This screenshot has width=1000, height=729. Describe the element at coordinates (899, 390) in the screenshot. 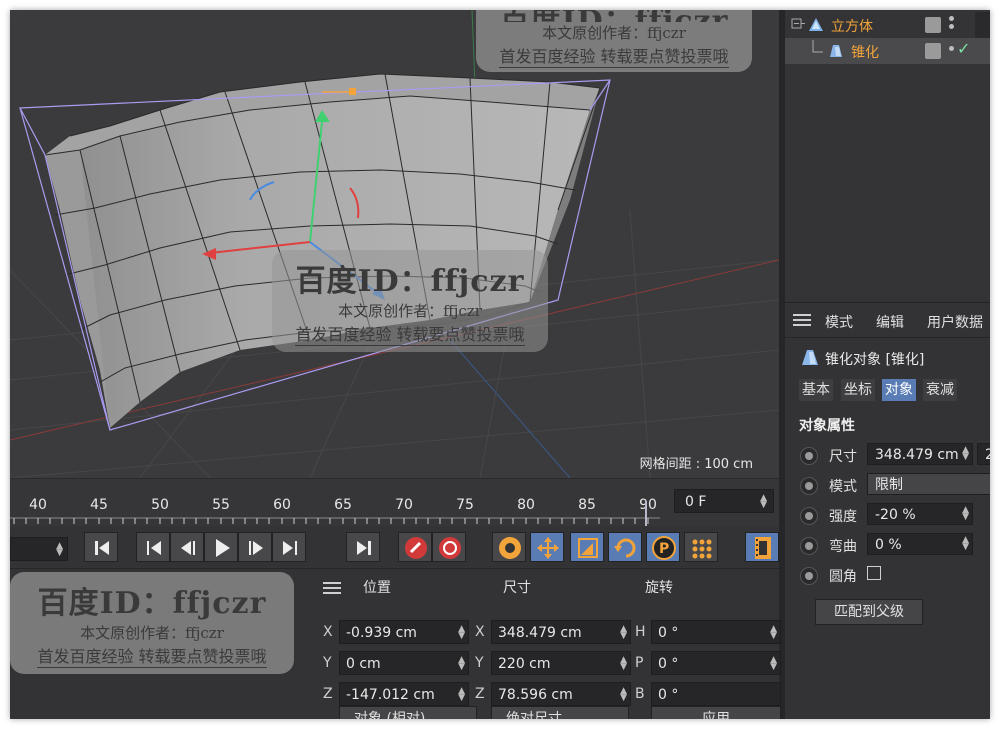

I see `tab-object: 对象` at that location.